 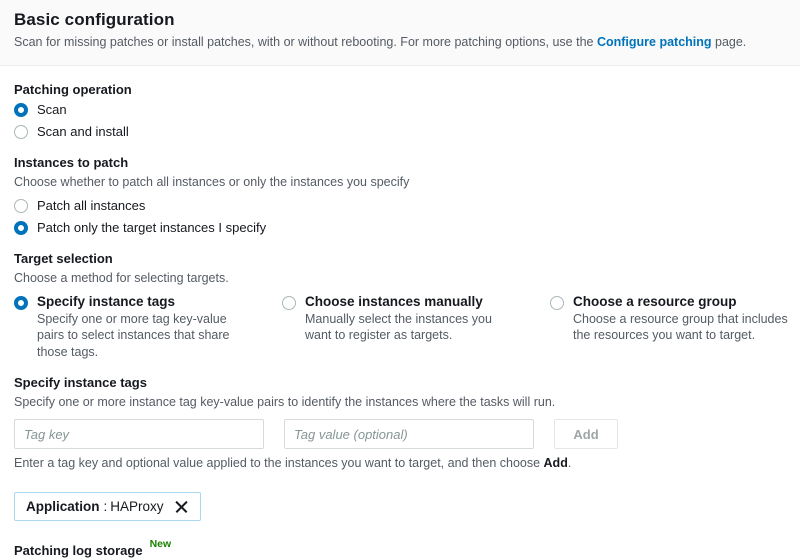 I want to click on tag-chip: Application : HAProxy, so click(x=107, y=506).